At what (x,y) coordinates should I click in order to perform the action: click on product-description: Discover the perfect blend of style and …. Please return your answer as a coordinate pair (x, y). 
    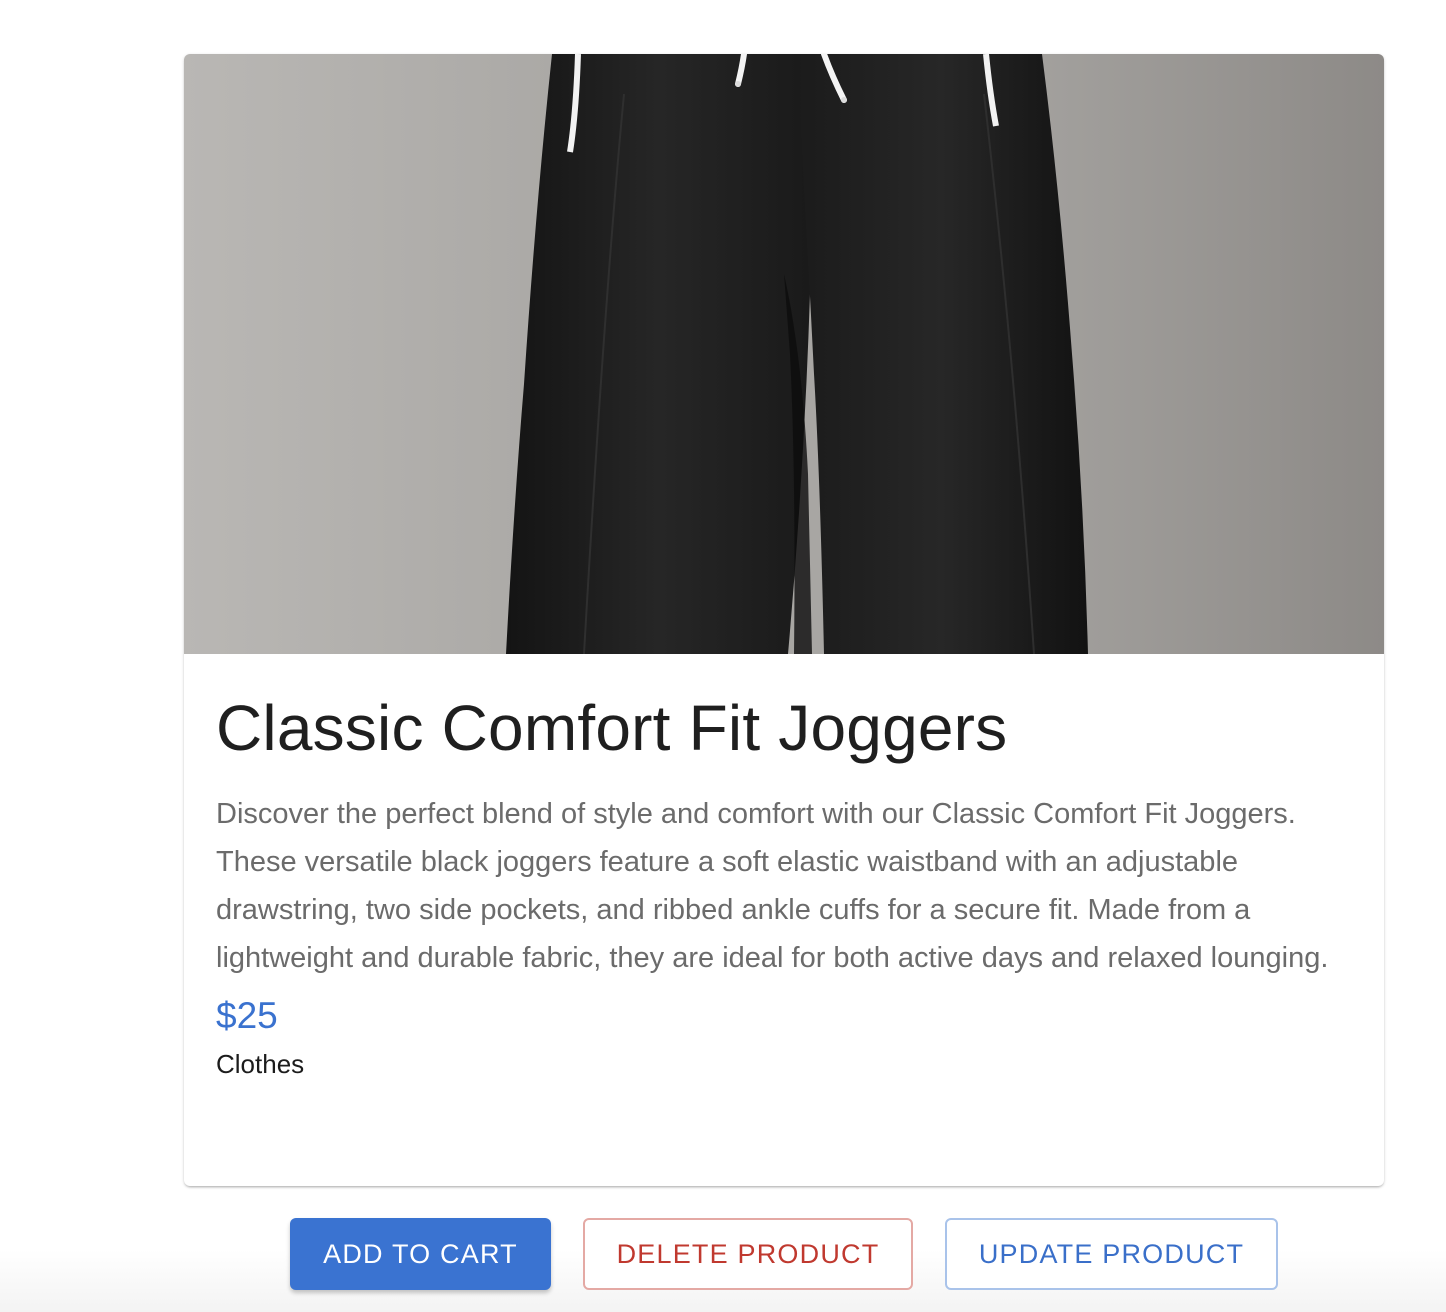
    Looking at the image, I should click on (772, 886).